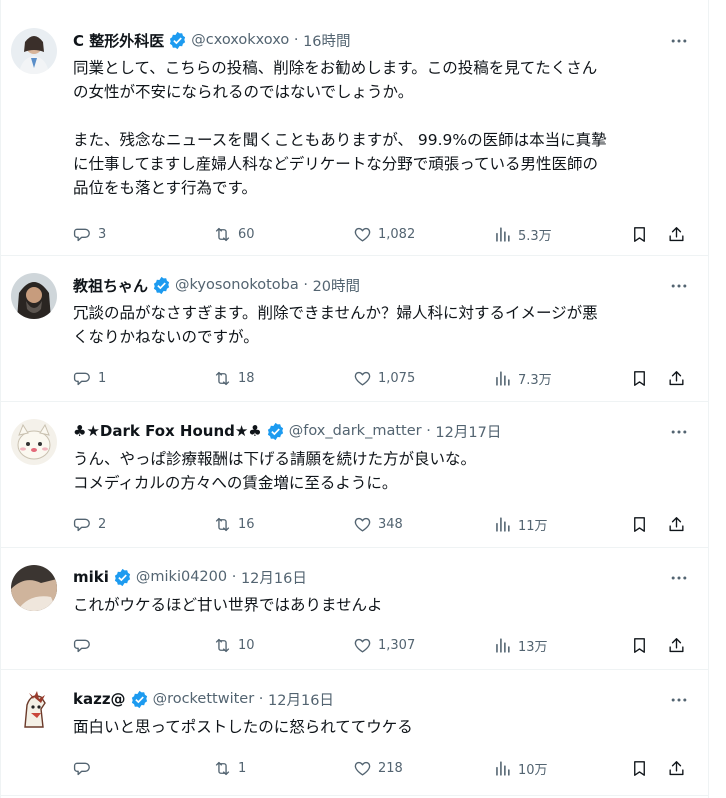  I want to click on reply-button: 2, so click(89, 524).